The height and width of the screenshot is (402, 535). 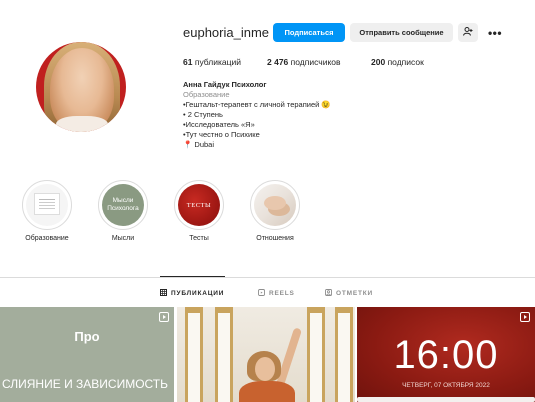 What do you see at coordinates (219, 124) in the screenshot?
I see `bio-line: •Исследователь «Я»` at bounding box center [219, 124].